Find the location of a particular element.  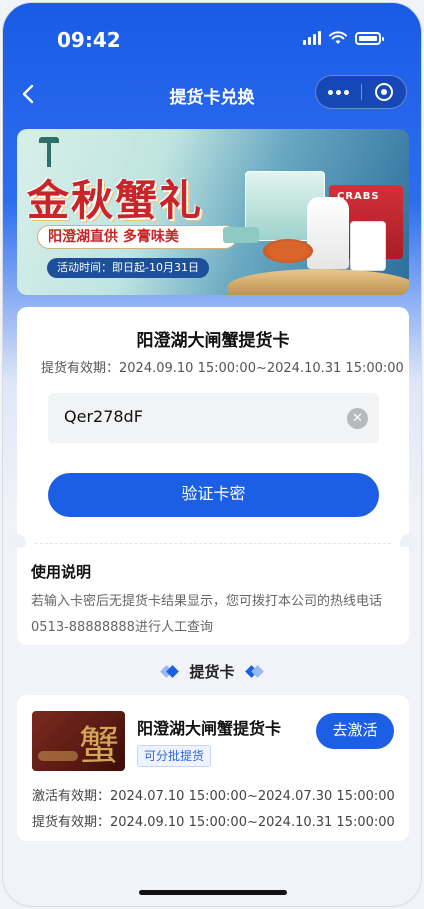

section-header: 提货卡 is located at coordinates (212, 671).